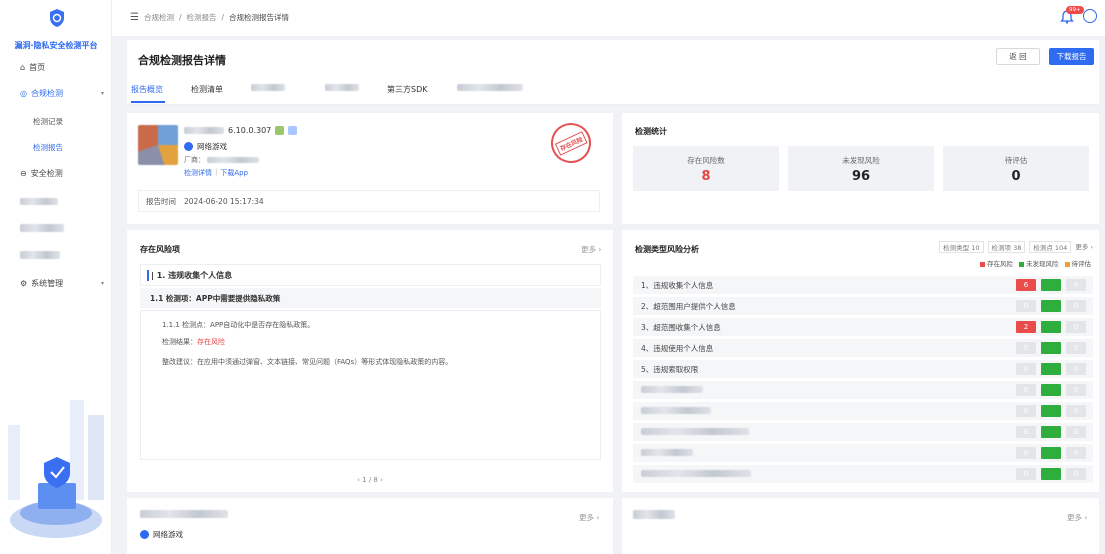 The image size is (1105, 554). Describe the element at coordinates (221, 160) in the screenshot. I see `app-vendor: 厂商：` at that location.